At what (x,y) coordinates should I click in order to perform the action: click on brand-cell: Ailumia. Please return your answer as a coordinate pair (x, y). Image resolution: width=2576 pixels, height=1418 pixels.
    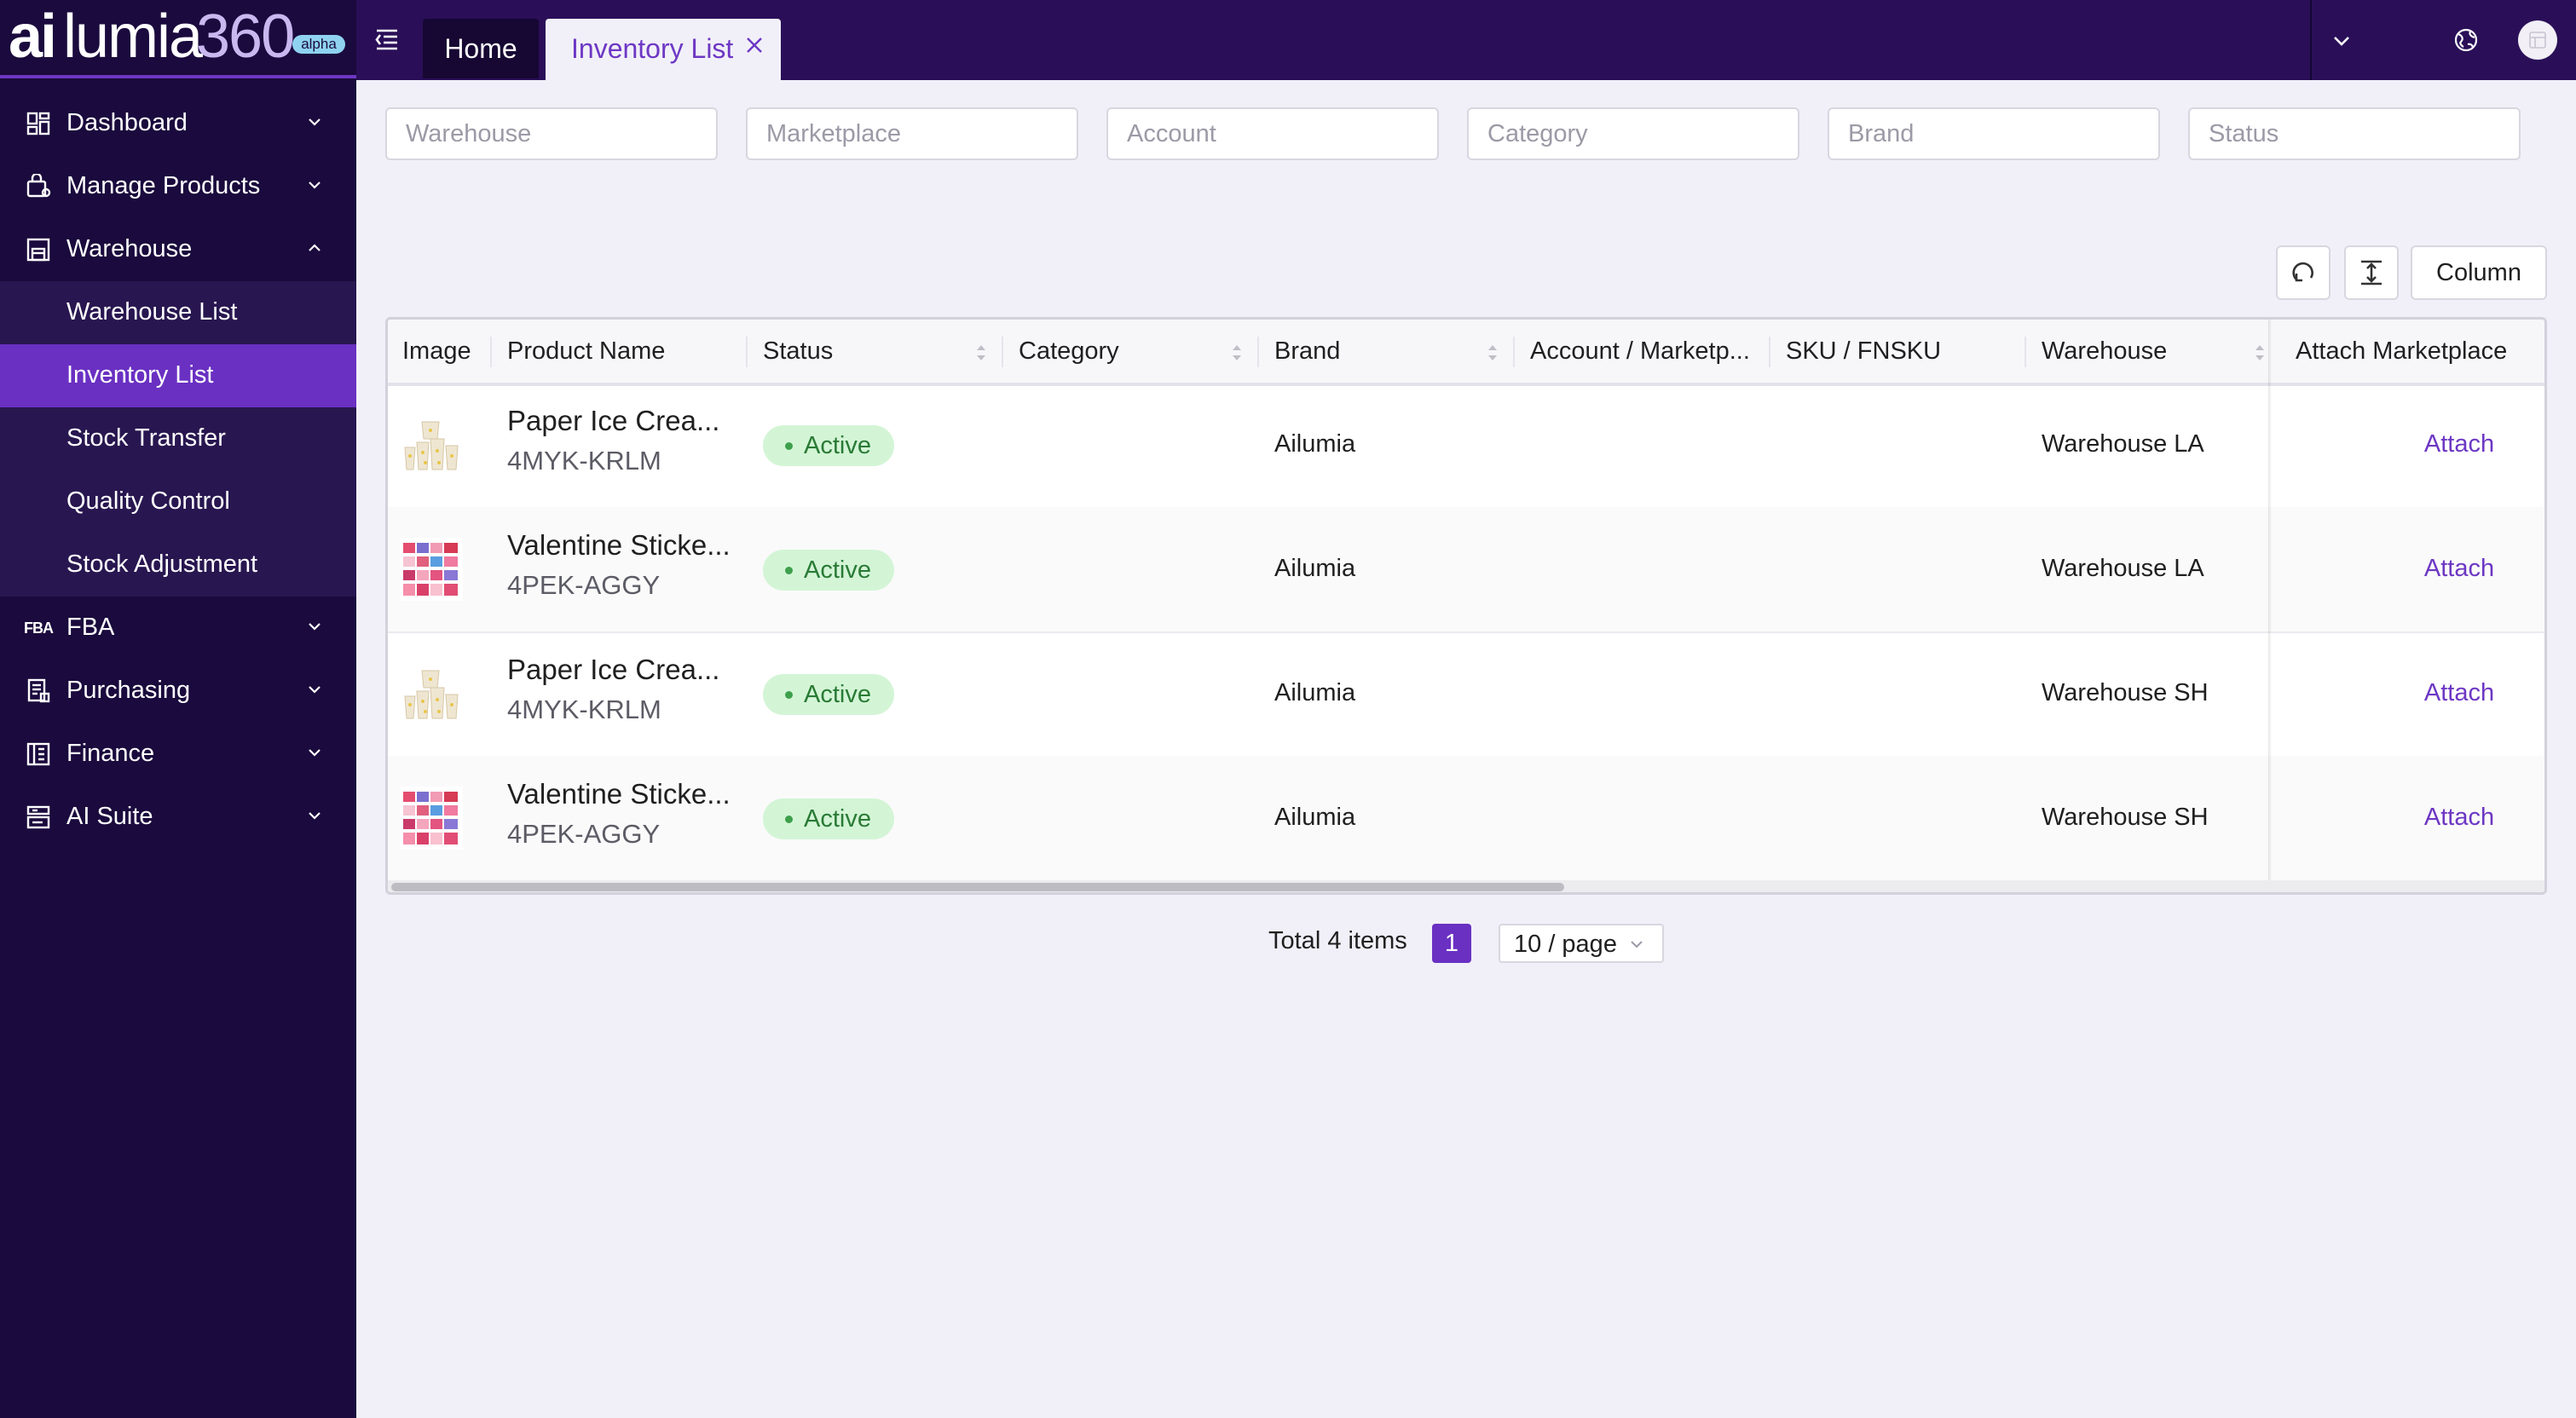
    Looking at the image, I should click on (1315, 692).